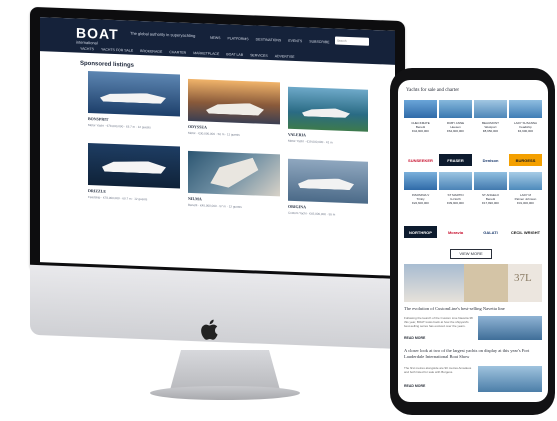 The height and width of the screenshot is (421, 557). I want to click on broker-logo: FRASER, so click(455, 160).